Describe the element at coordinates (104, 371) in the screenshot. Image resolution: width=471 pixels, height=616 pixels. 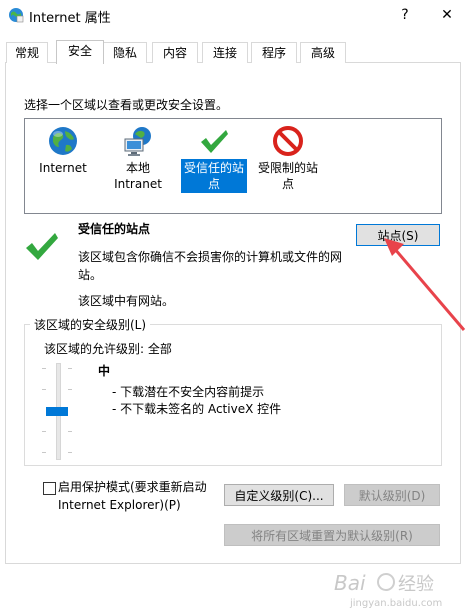
I see `level-name: 中` at that location.